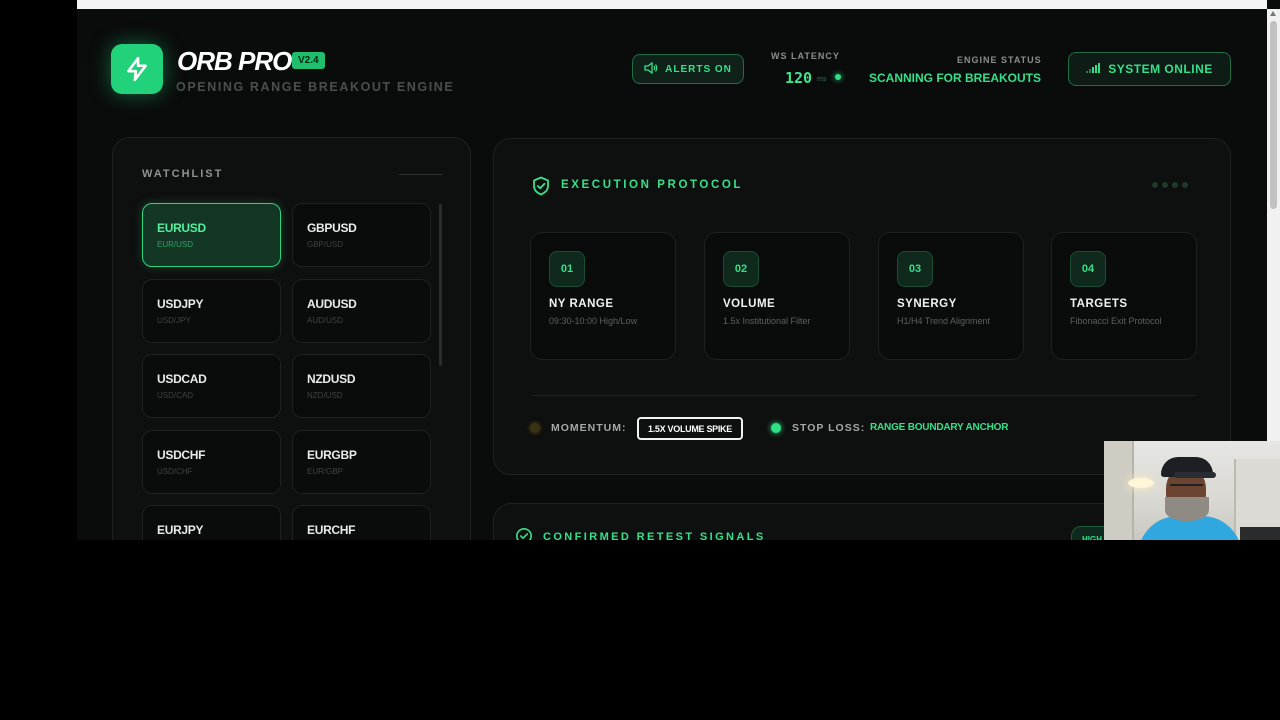  What do you see at coordinates (567, 269) in the screenshot?
I see `step-number: 01` at bounding box center [567, 269].